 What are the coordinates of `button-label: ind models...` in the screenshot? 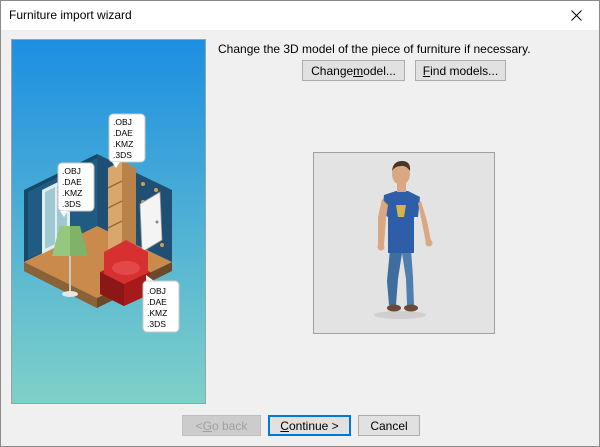 It's located at (464, 70).